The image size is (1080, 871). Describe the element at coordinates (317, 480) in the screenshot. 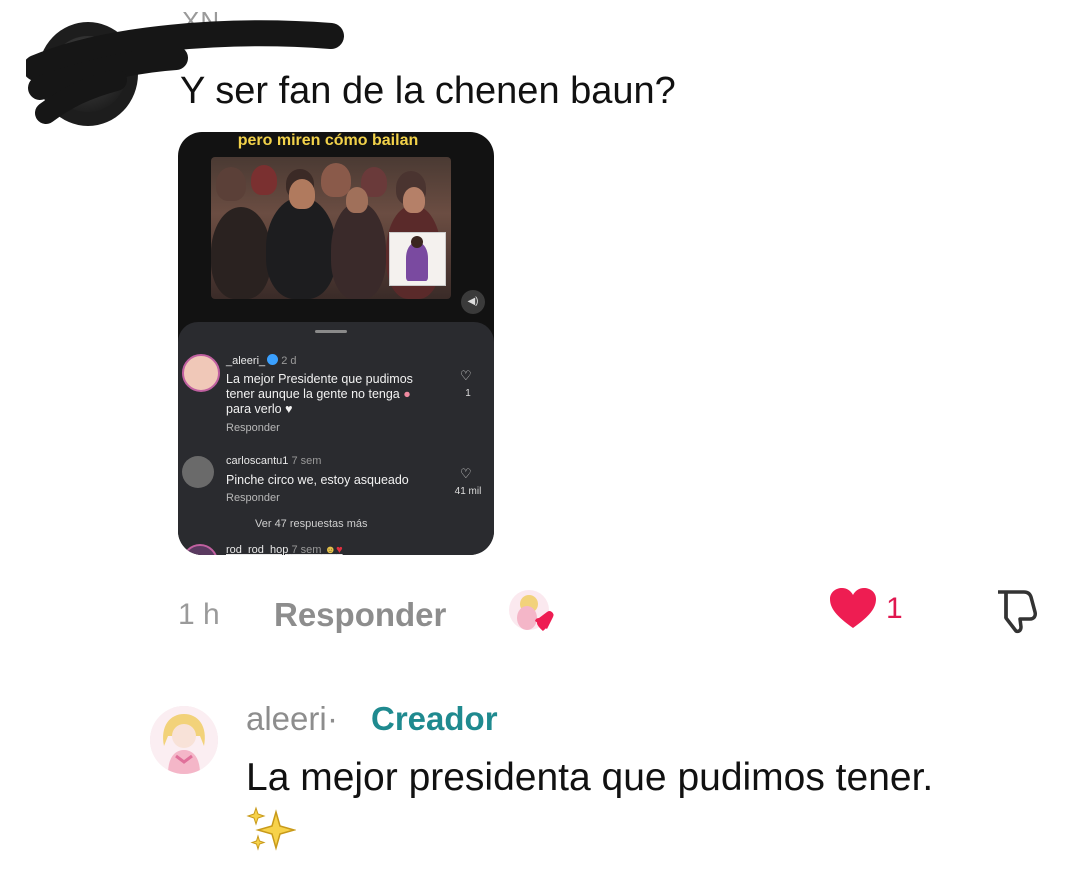

I see `comment-text: Pinche circo we, estoy asqueado` at that location.